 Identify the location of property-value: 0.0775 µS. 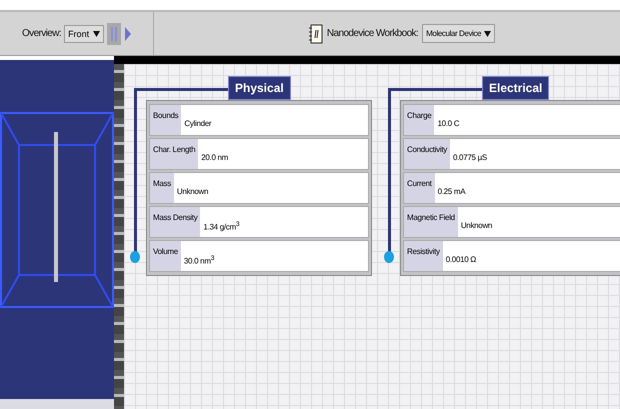
(469, 158).